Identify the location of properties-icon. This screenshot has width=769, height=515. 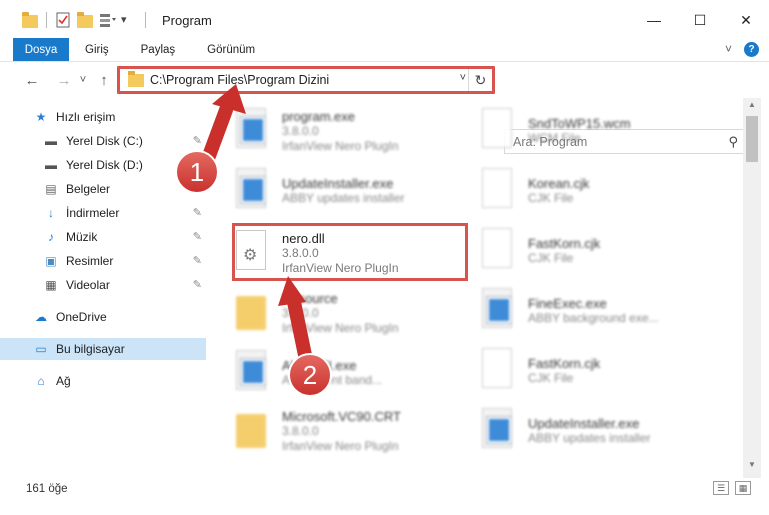
(63, 20).